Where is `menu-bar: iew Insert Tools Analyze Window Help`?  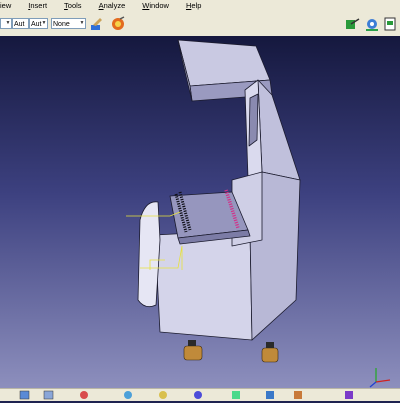
menu-bar: iew Insert Tools Analyze Window Help is located at coordinates (200, 5).